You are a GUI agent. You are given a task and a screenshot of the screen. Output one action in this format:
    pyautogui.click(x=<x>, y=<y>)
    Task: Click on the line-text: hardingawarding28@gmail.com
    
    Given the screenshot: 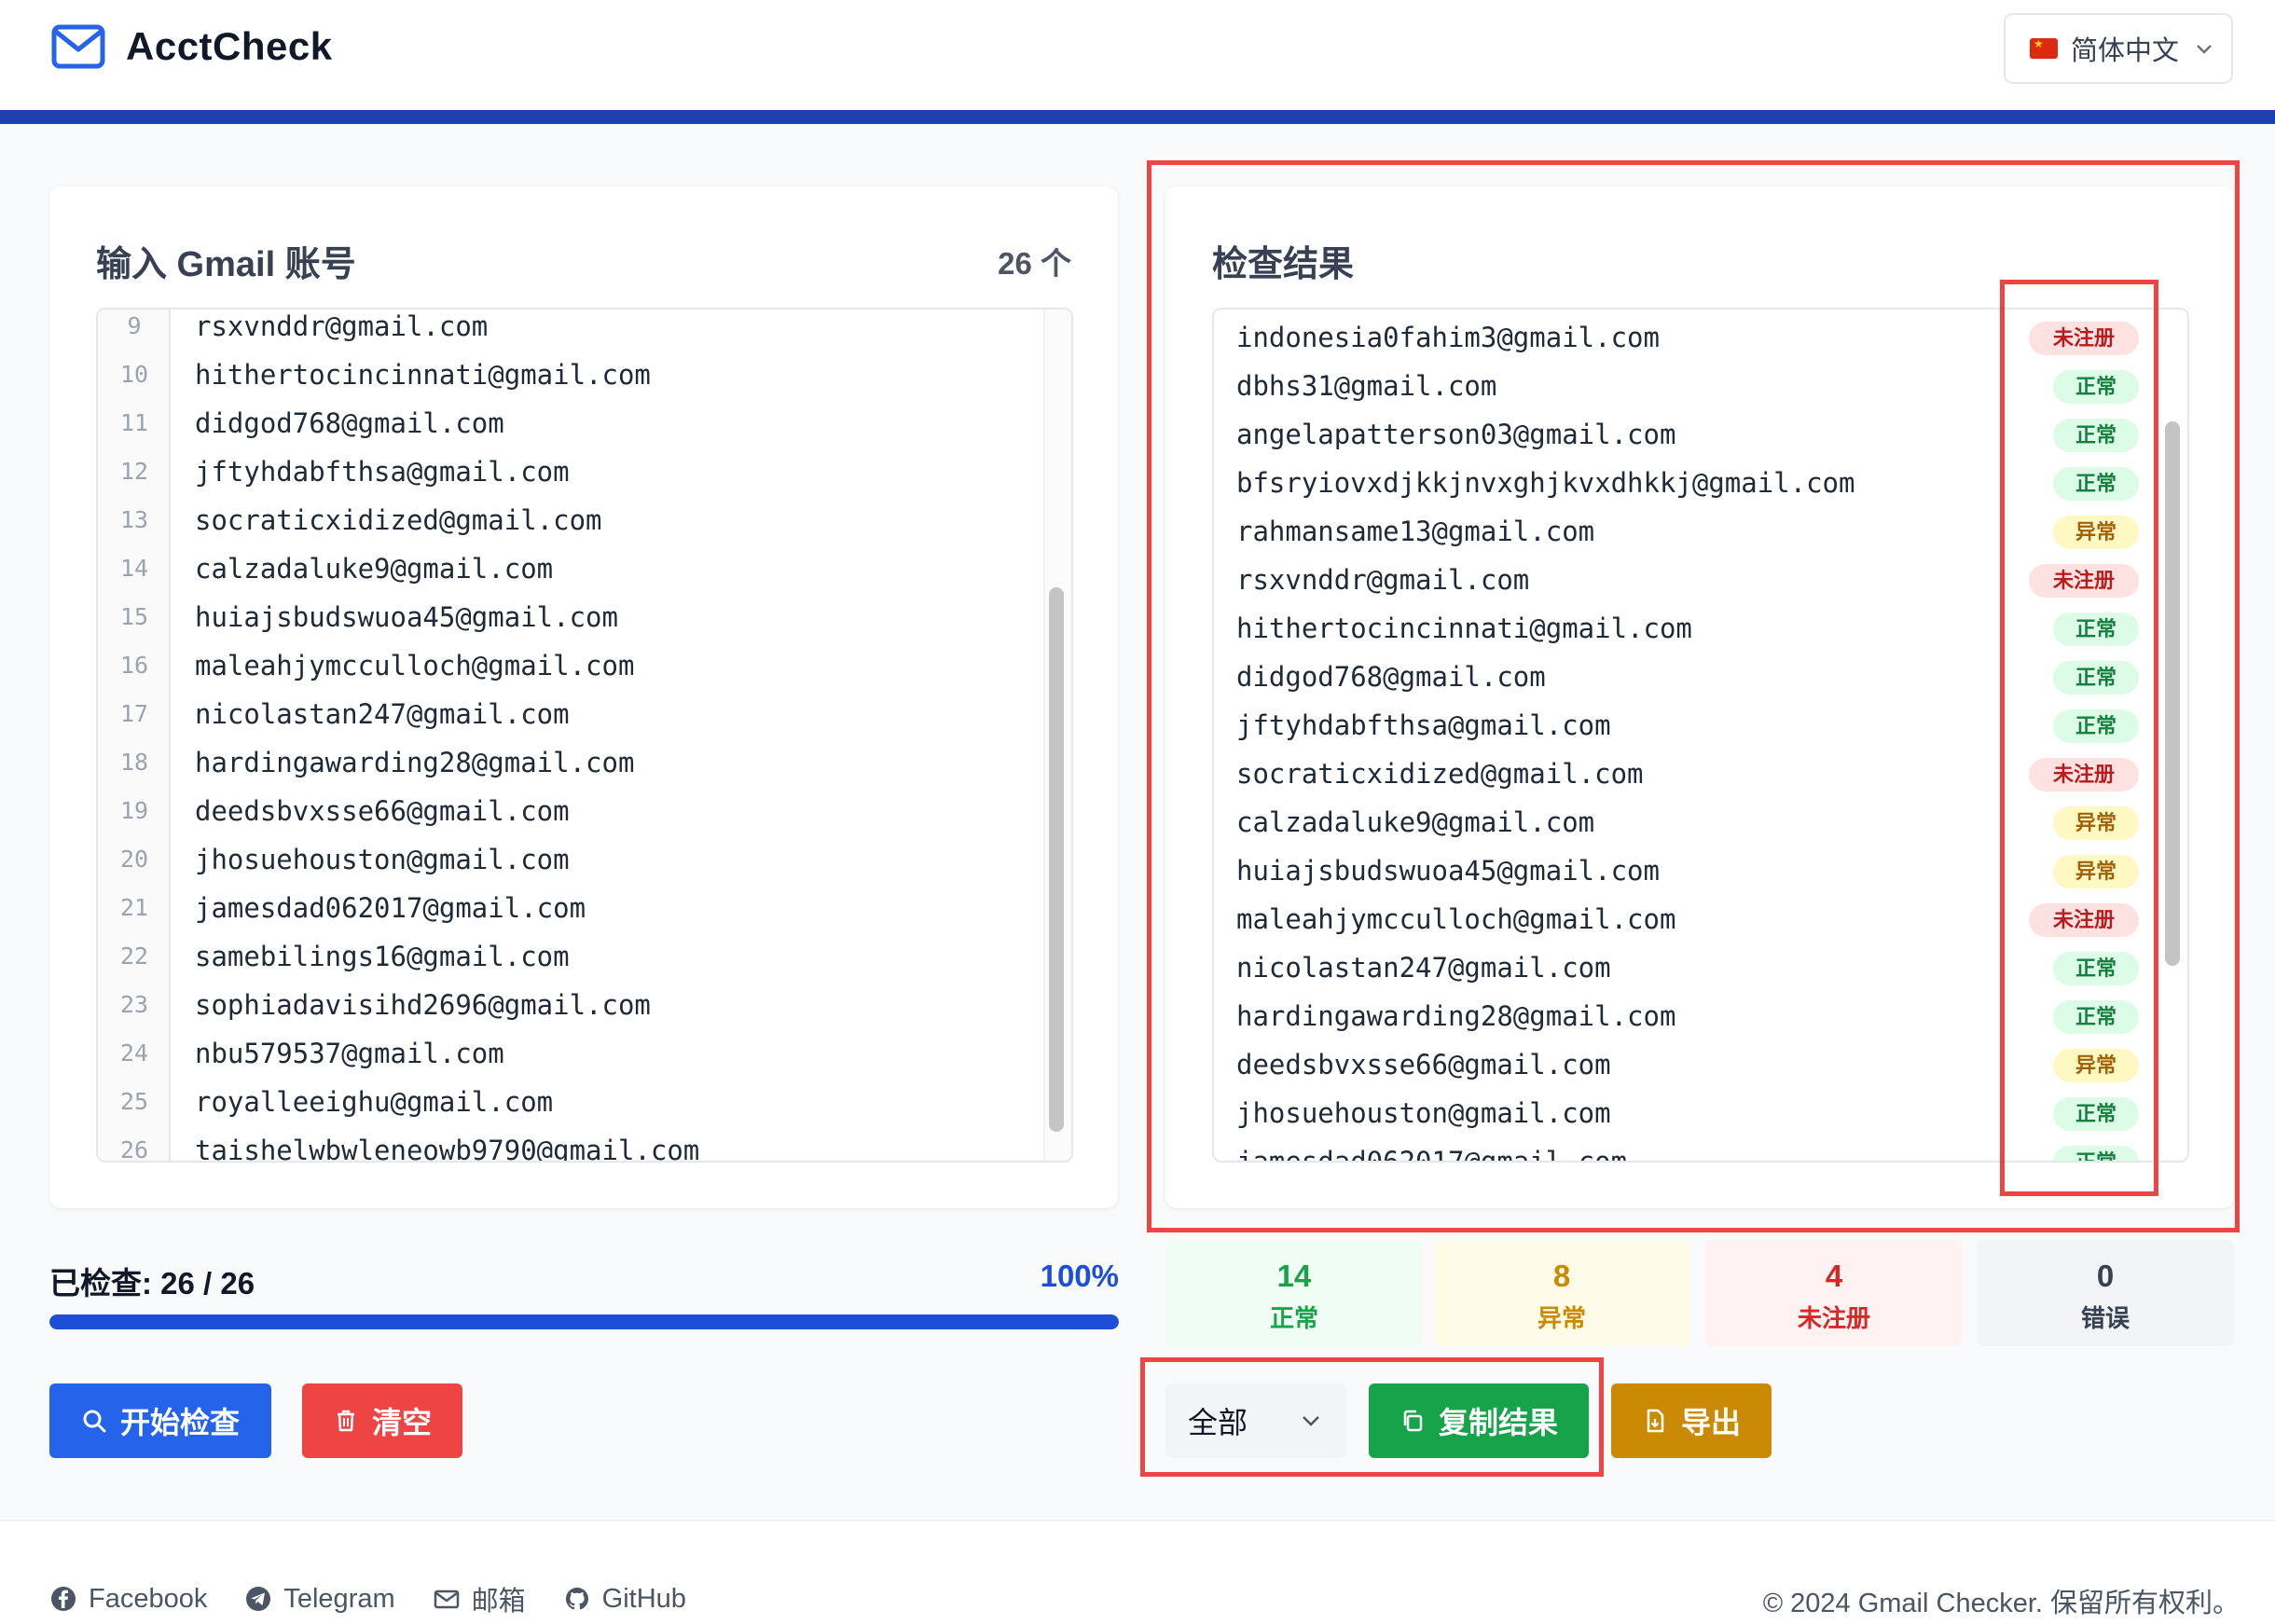 What is the action you would take?
    pyautogui.click(x=415, y=762)
    